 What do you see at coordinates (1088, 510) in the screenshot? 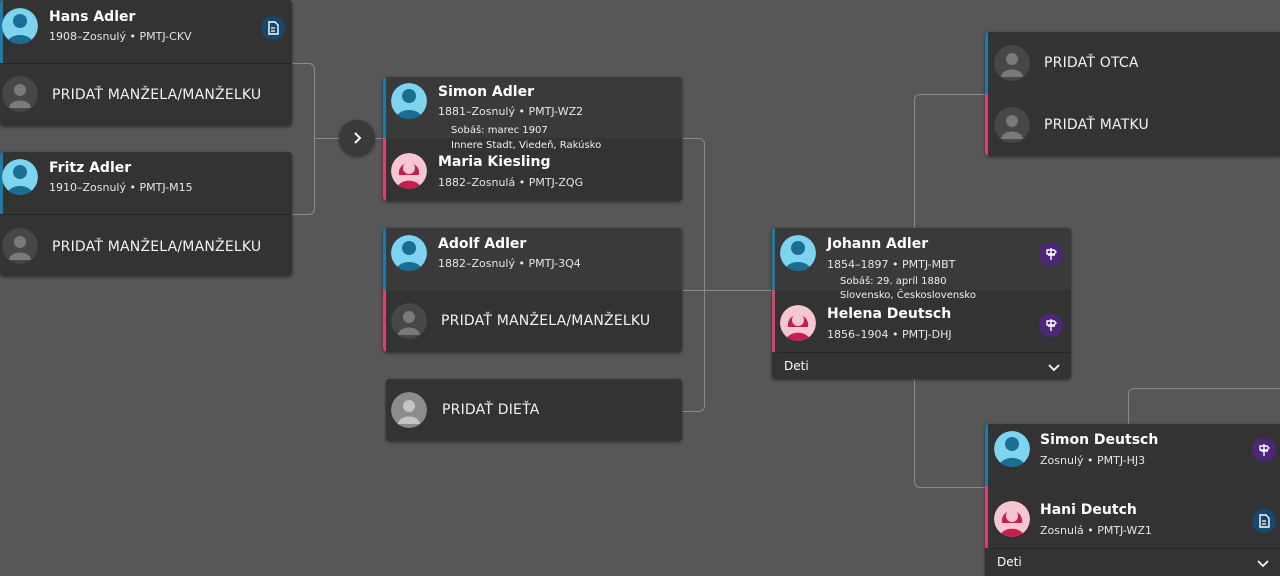
I see `person-name: Hani Deutch` at bounding box center [1088, 510].